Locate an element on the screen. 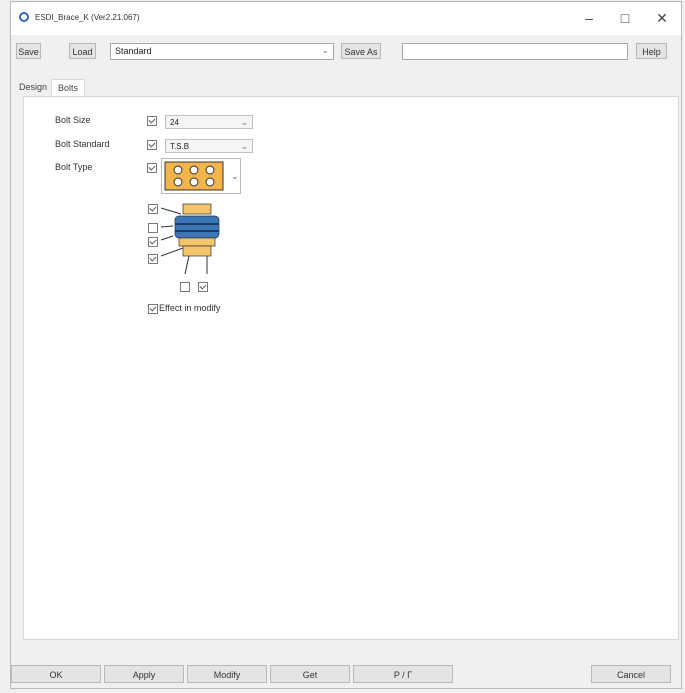 This screenshot has height=693, width=685. bolt-size-checkbox is located at coordinates (152, 121).